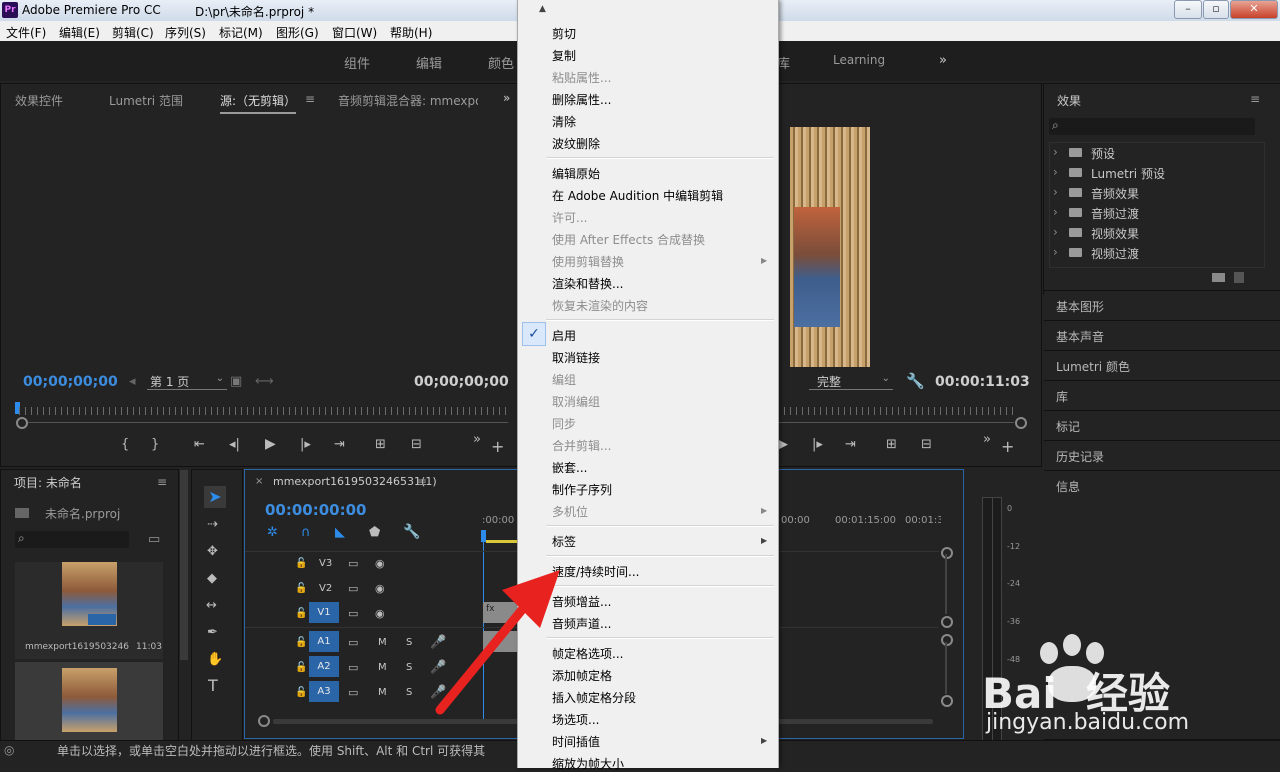  I want to click on a-scrollbar, so click(946, 668).